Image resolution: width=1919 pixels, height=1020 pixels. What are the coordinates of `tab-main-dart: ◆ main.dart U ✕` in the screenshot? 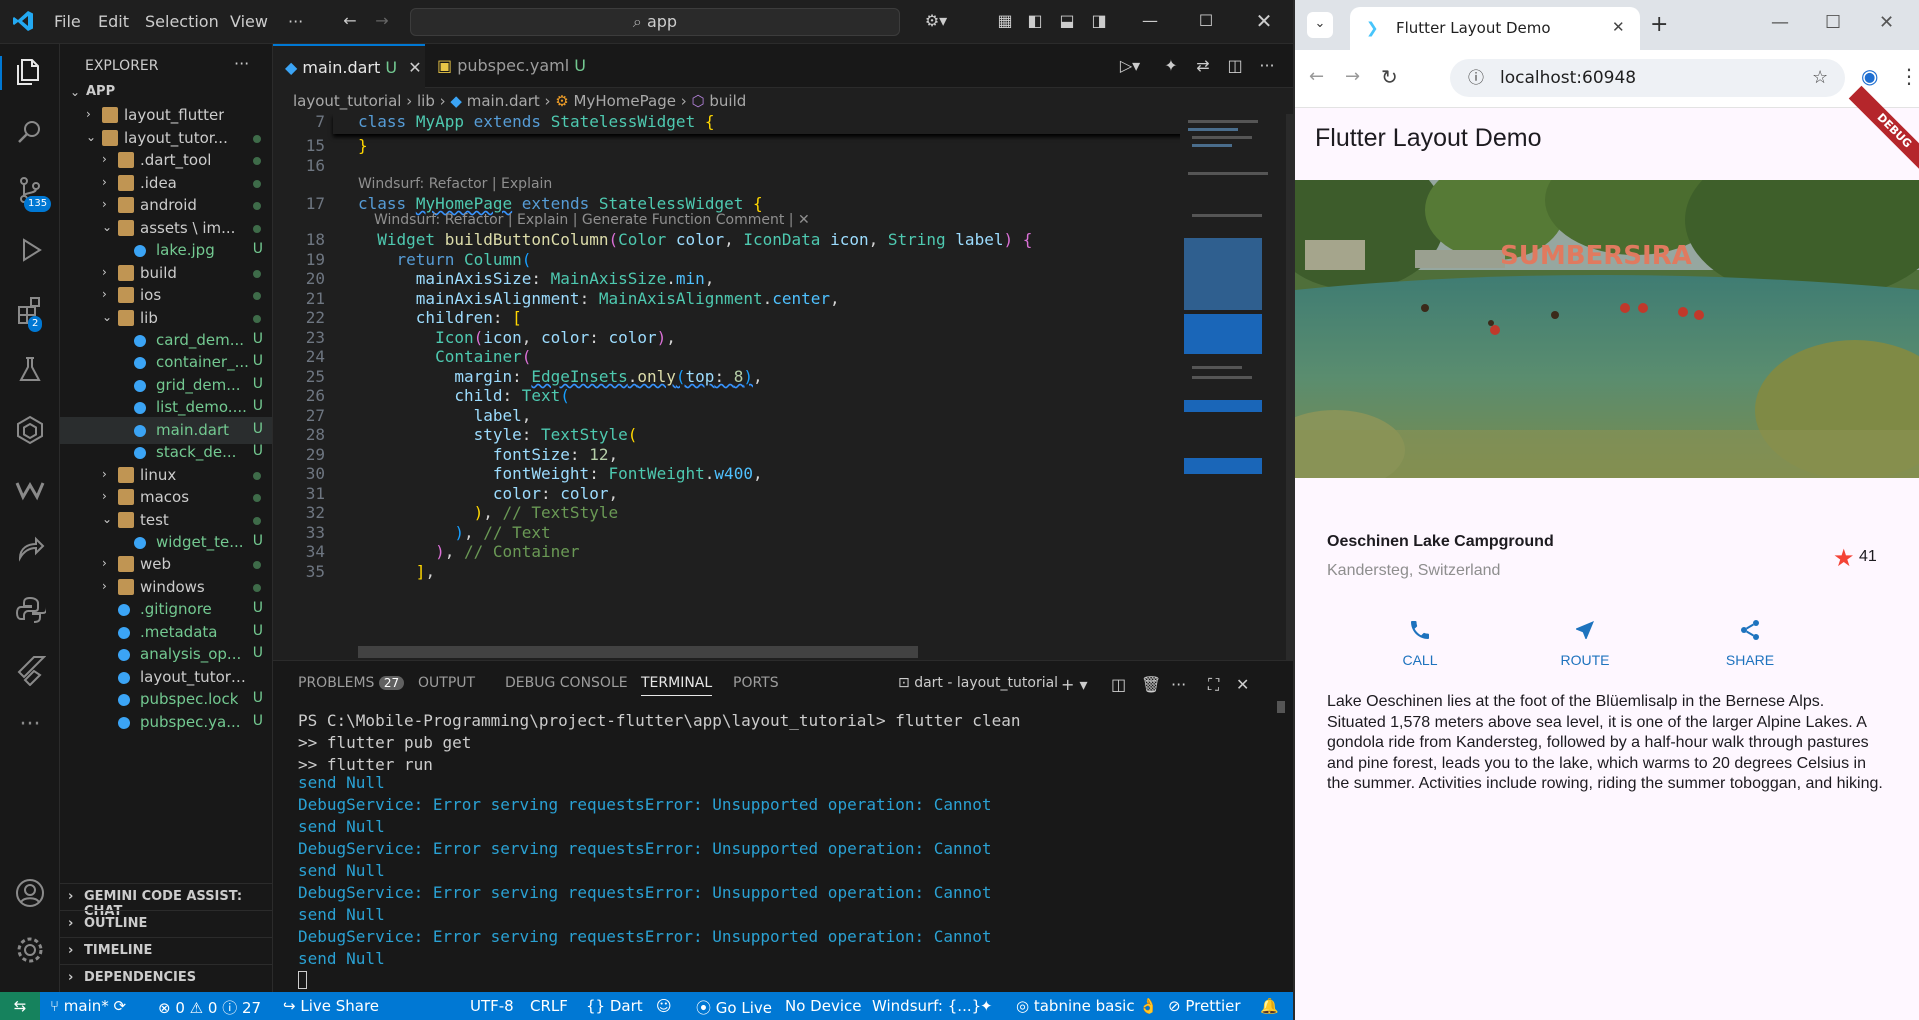 It's located at (349, 66).